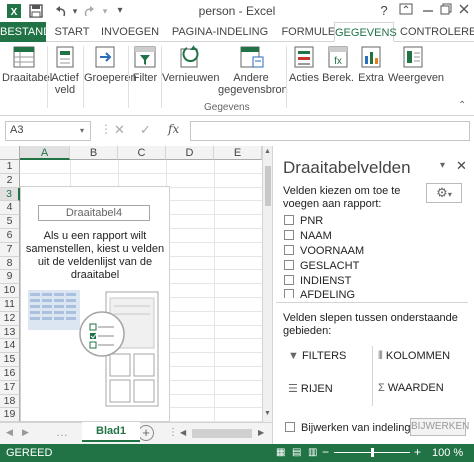  I want to click on row-header: 12, so click(10, 318).